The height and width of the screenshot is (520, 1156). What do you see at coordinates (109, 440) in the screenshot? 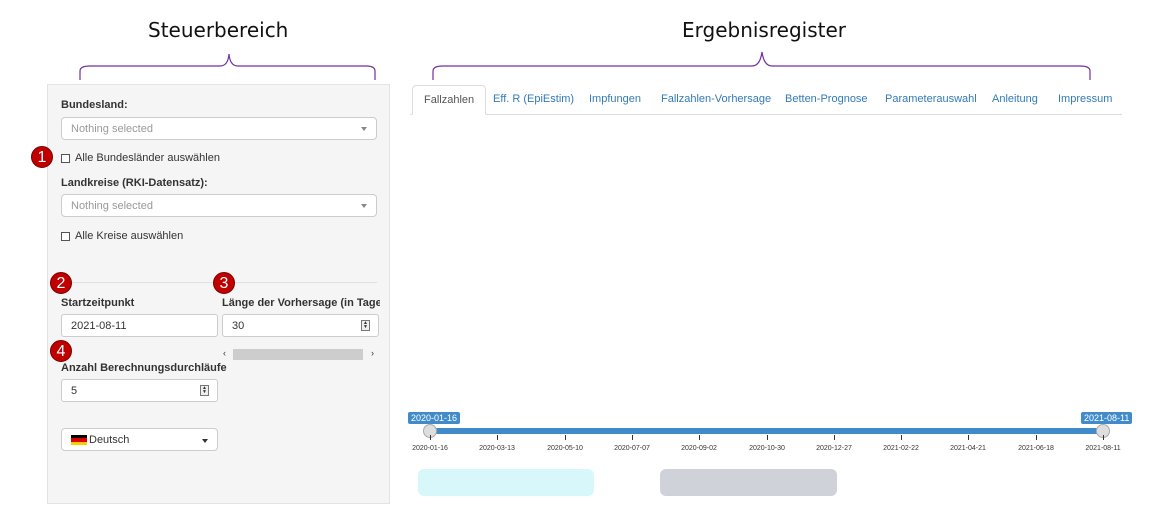
I see `language-value: Deutsch` at bounding box center [109, 440].